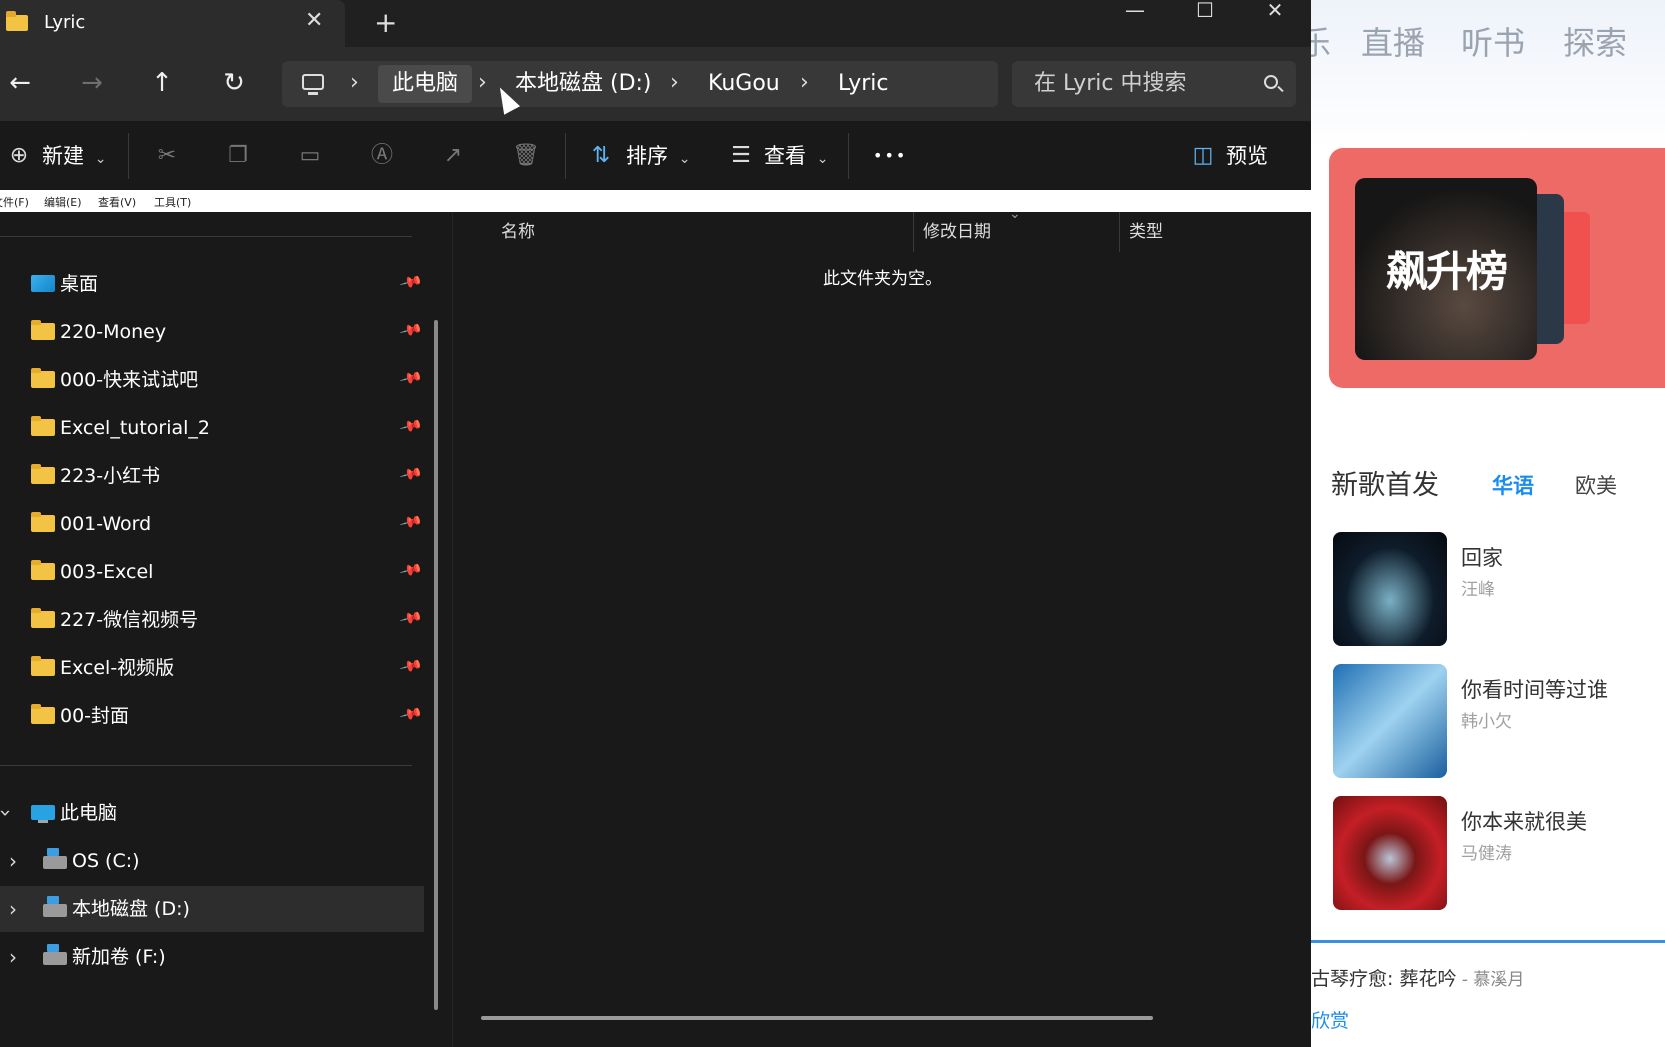 This screenshot has height=1047, width=1665. Describe the element at coordinates (647, 156) in the screenshot. I see `sort-button-label: 排序` at that location.